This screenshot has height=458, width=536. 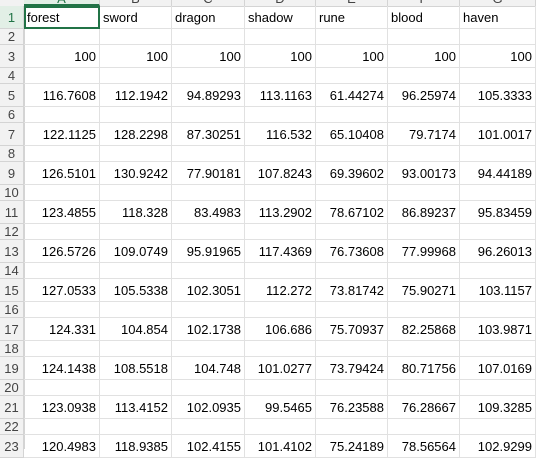 What do you see at coordinates (136, 310) in the screenshot?
I see `cell-b16` at bounding box center [136, 310].